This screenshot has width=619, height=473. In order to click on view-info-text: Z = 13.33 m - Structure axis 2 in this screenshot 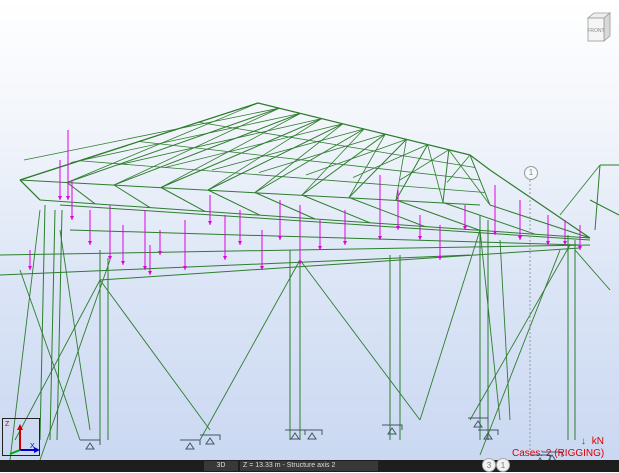, I will do `click(309, 466)`.